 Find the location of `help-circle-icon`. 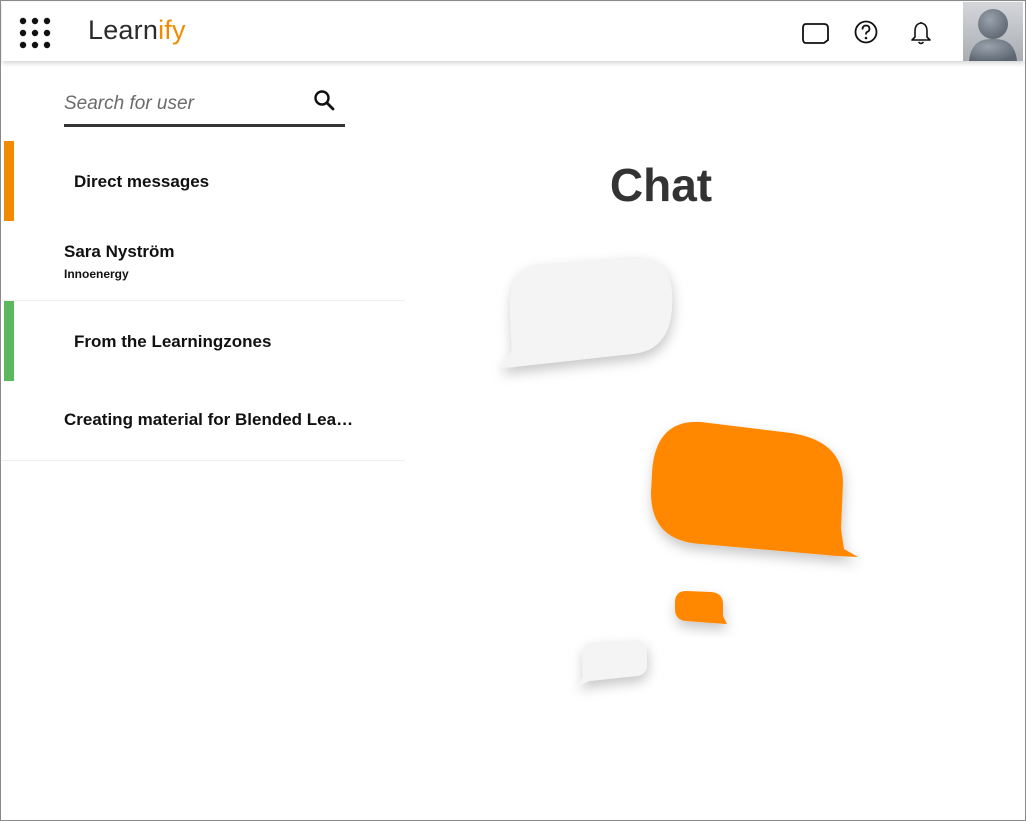

help-circle-icon is located at coordinates (866, 33).